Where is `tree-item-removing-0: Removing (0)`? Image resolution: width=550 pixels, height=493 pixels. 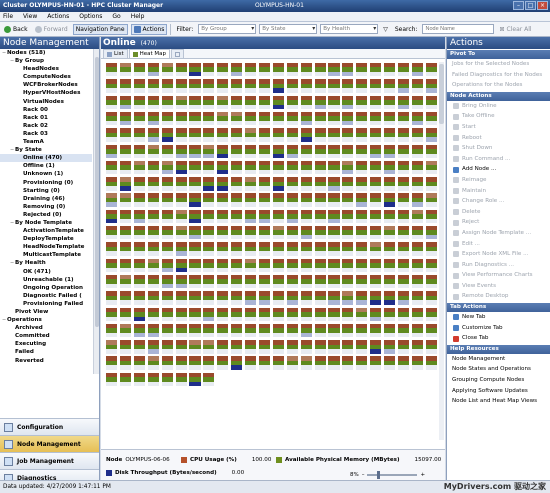 tree-item-removing-0: Removing (0) is located at coordinates (46, 207).